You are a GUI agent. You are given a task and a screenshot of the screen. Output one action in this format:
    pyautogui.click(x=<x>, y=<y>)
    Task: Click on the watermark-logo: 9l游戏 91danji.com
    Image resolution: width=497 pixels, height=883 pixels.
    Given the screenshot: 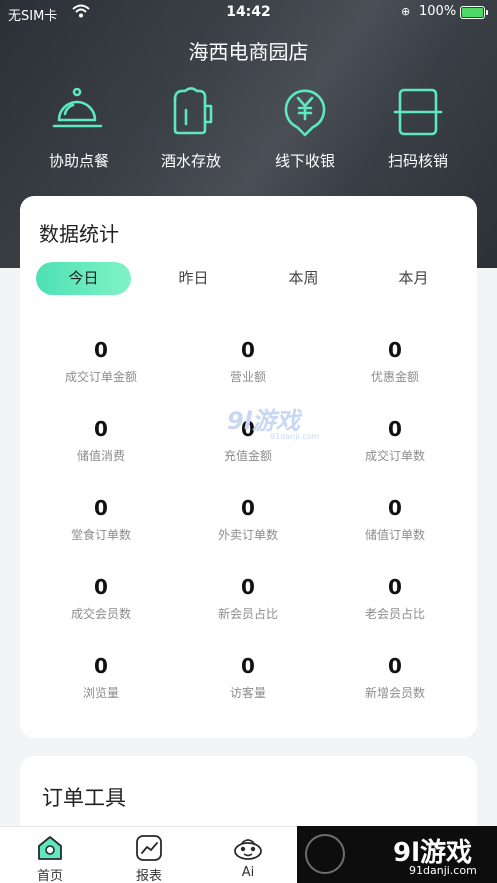 What is the action you would take?
    pyautogui.click(x=273, y=424)
    